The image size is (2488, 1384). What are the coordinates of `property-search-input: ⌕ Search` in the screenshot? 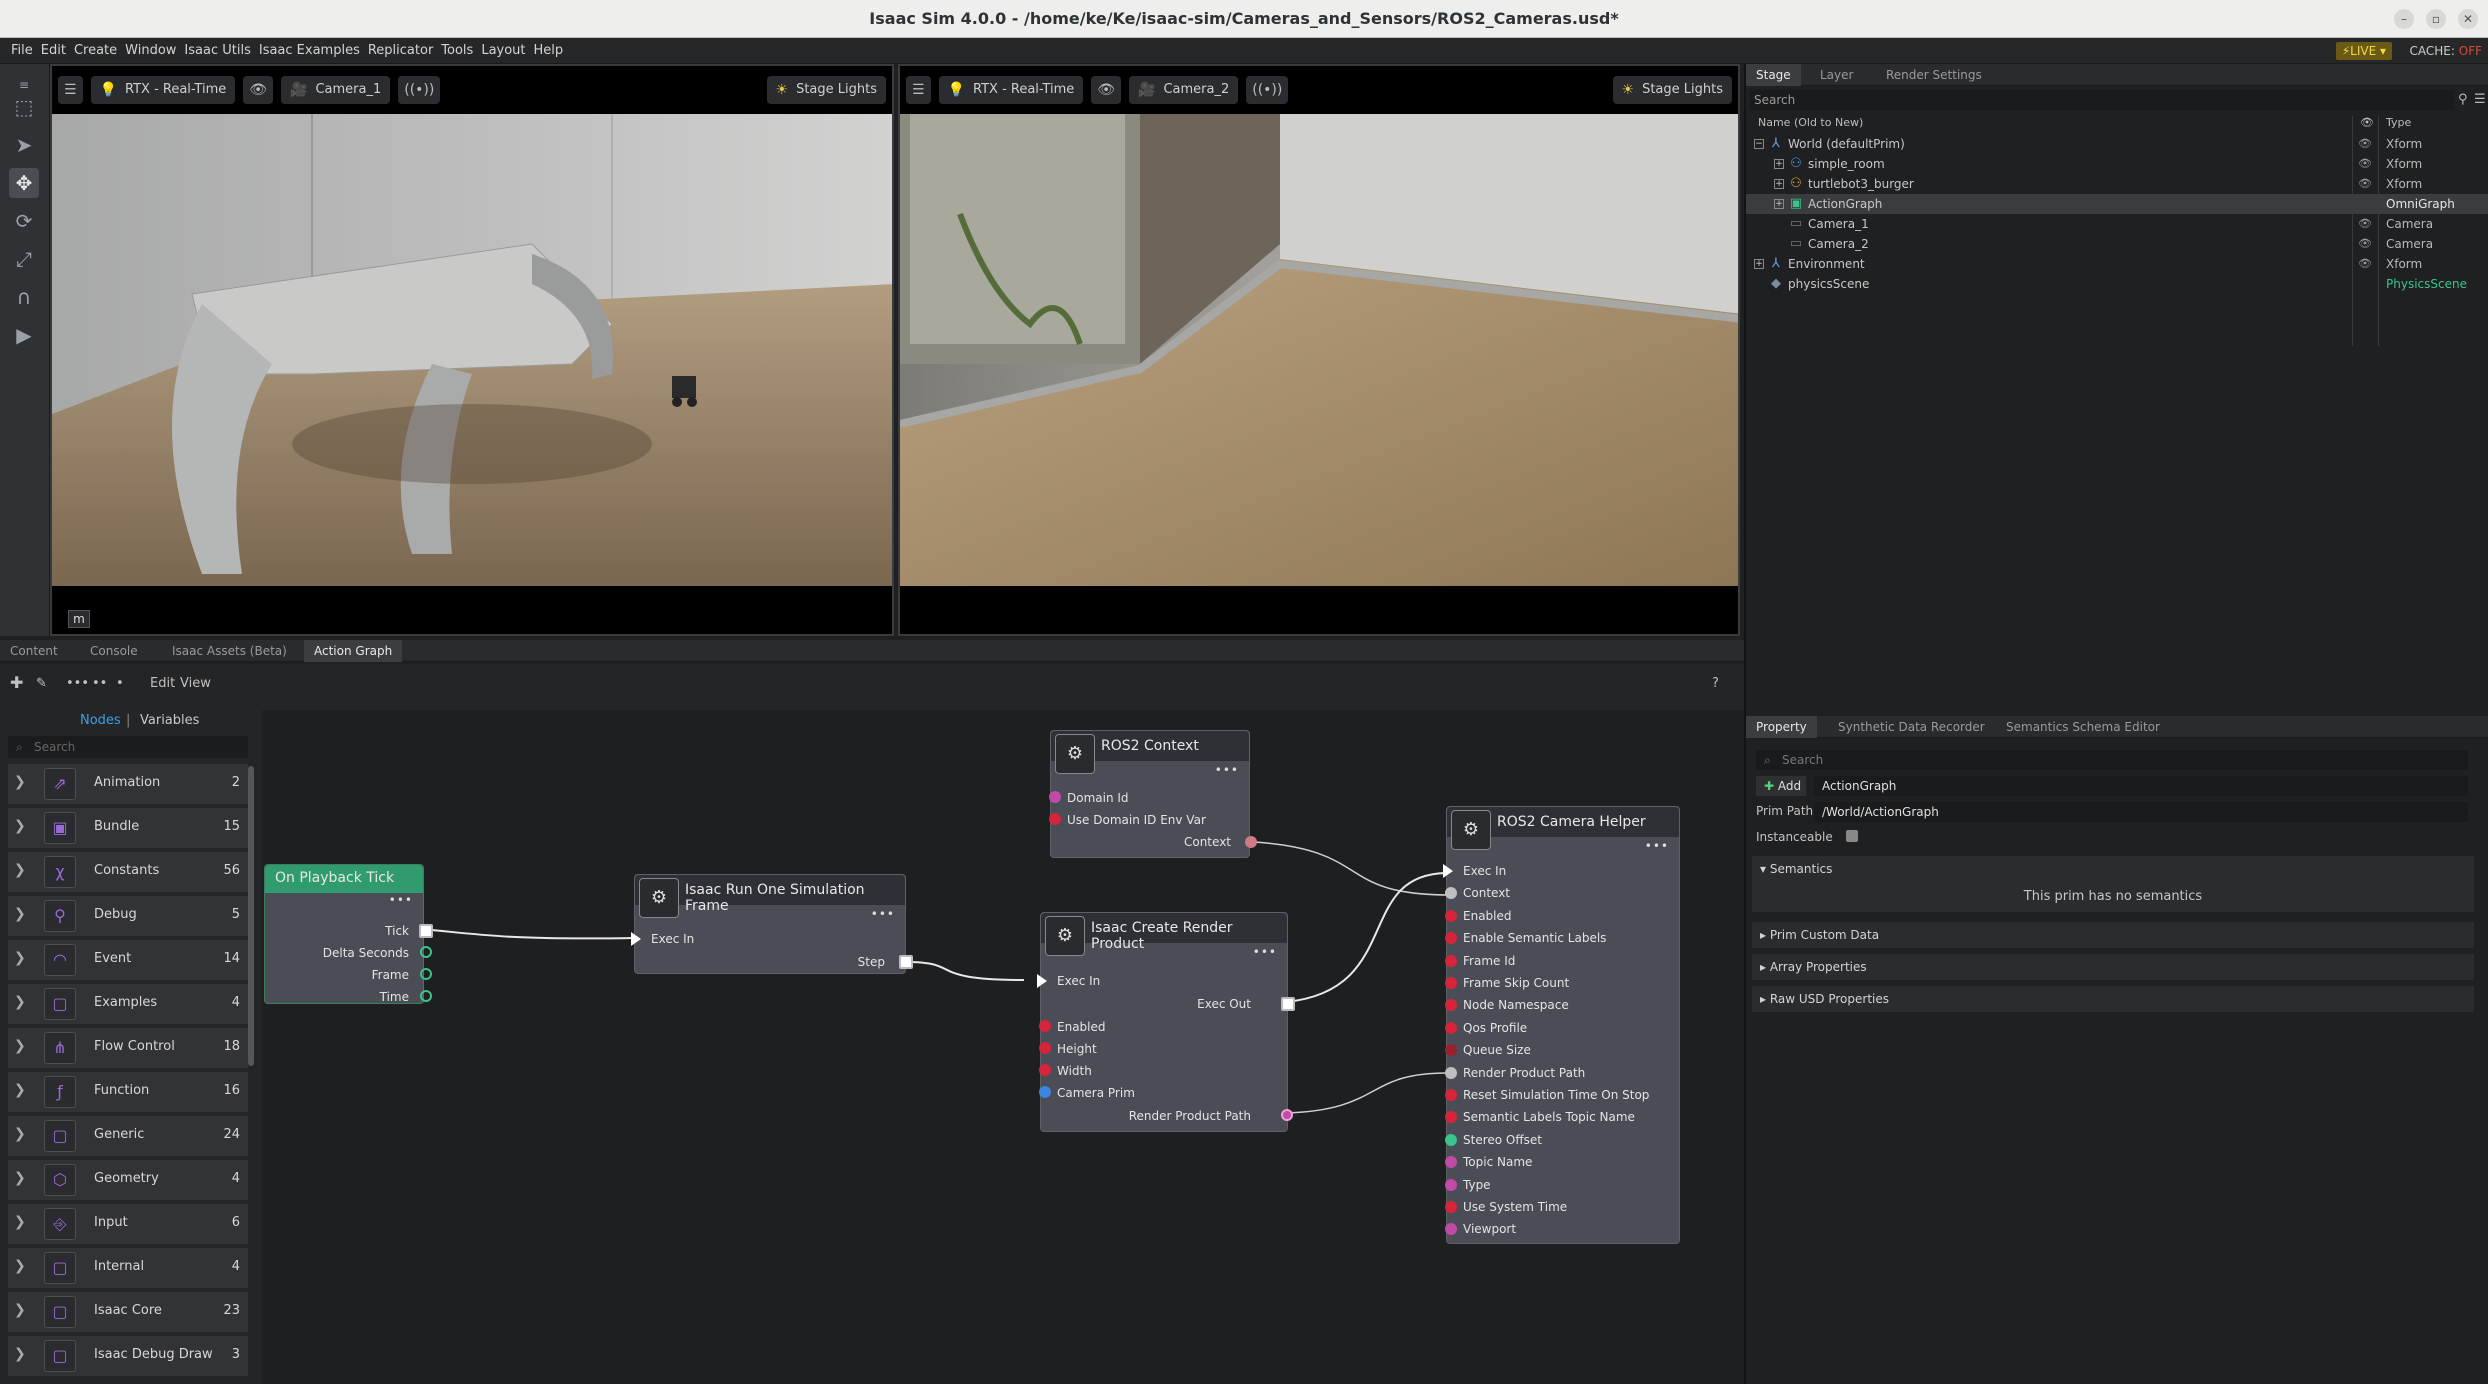 It's located at (2112, 760).